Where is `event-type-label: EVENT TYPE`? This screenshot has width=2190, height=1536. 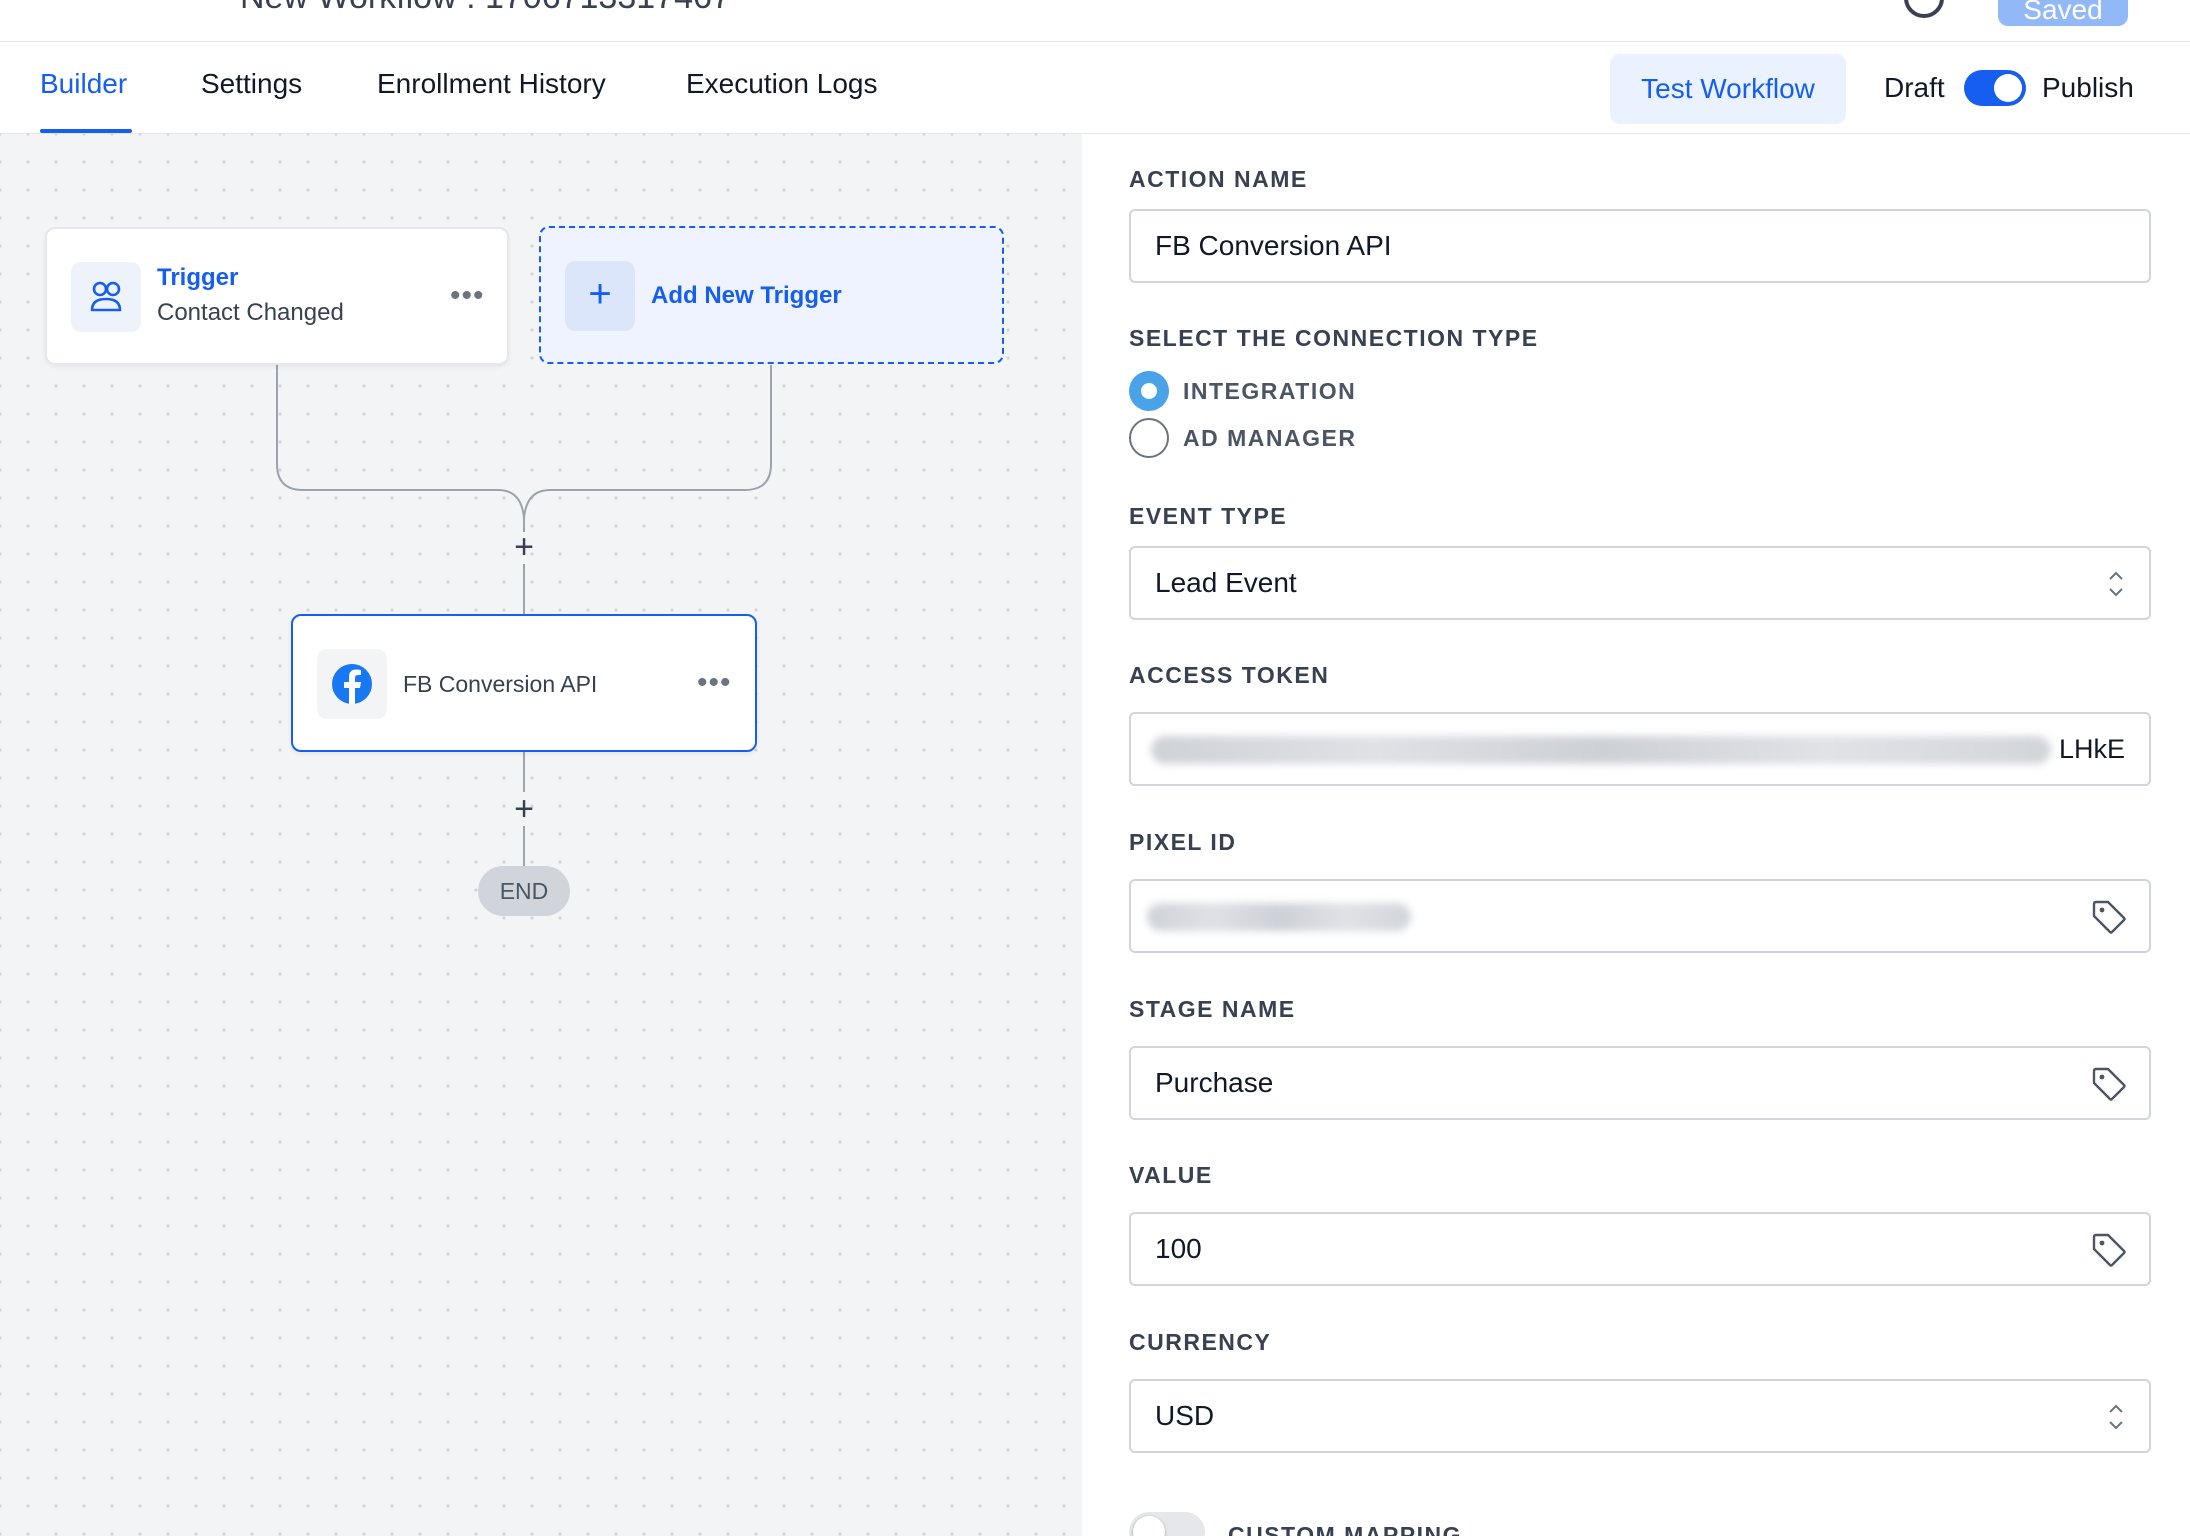
event-type-label: EVENT TYPE is located at coordinates (1208, 516).